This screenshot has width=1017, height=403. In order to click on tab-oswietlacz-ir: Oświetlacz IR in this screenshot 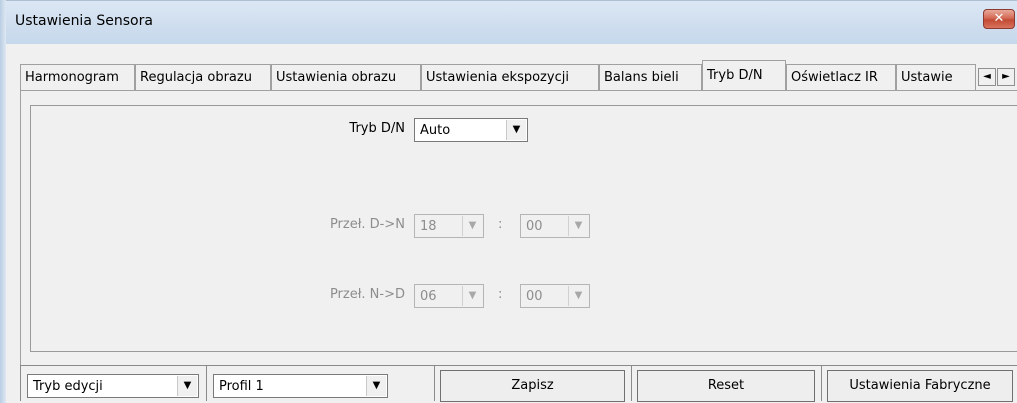, I will do `click(841, 77)`.